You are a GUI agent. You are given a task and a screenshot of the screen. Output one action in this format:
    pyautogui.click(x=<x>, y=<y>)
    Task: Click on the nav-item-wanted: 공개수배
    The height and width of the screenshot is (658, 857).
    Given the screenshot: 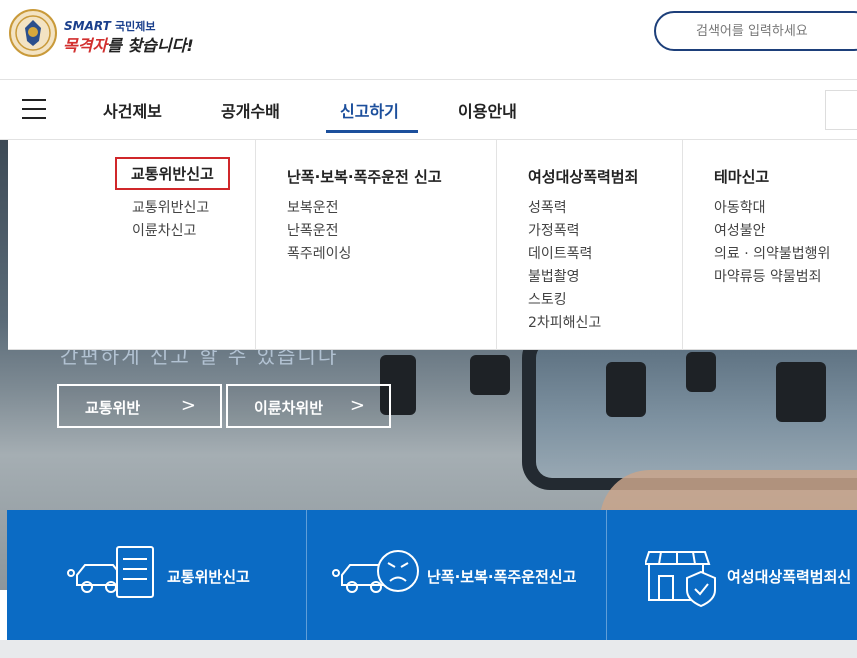 What is the action you would take?
    pyautogui.click(x=250, y=110)
    